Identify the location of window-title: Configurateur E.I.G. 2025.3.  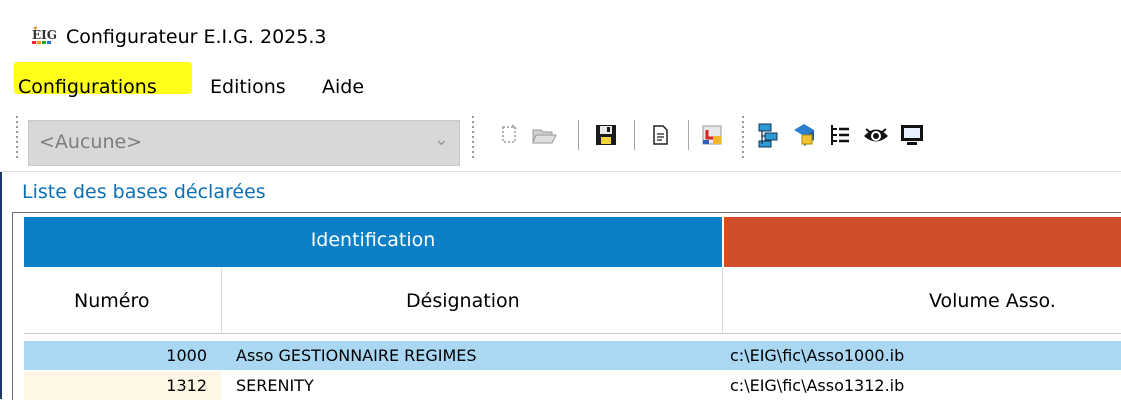
(196, 37).